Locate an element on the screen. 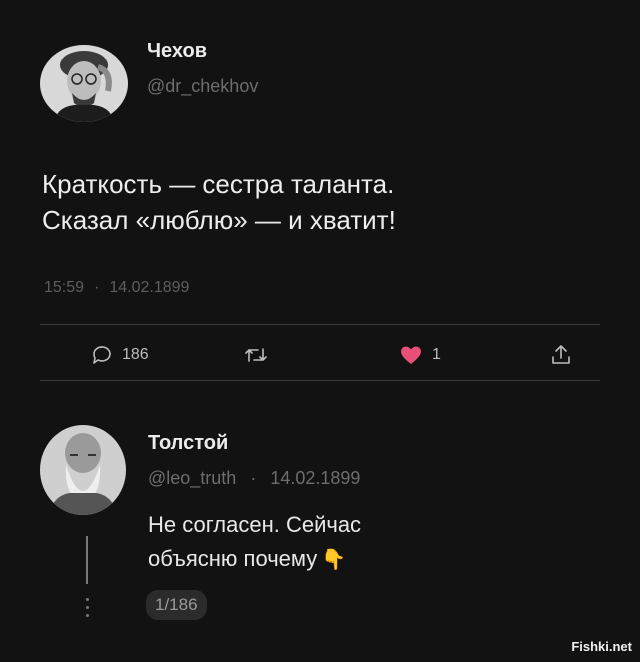 Image resolution: width=640 pixels, height=662 pixels. reply-date: 14.02.1899 is located at coordinates (315, 478).